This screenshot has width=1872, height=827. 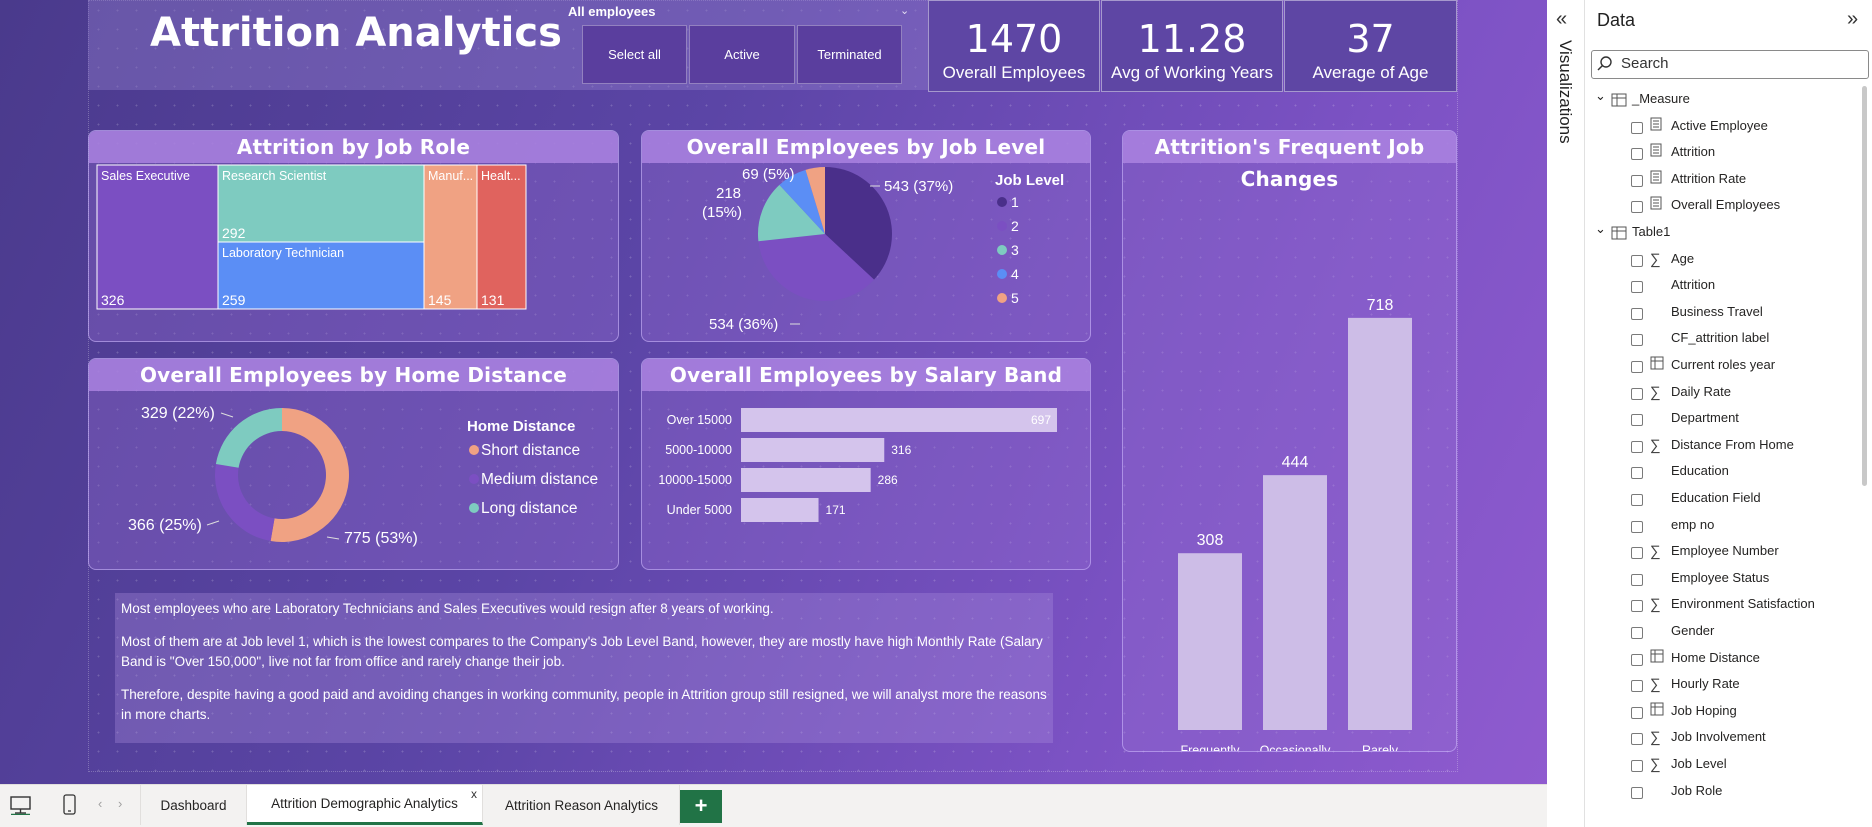 I want to click on legend-item: 1, so click(x=1015, y=202).